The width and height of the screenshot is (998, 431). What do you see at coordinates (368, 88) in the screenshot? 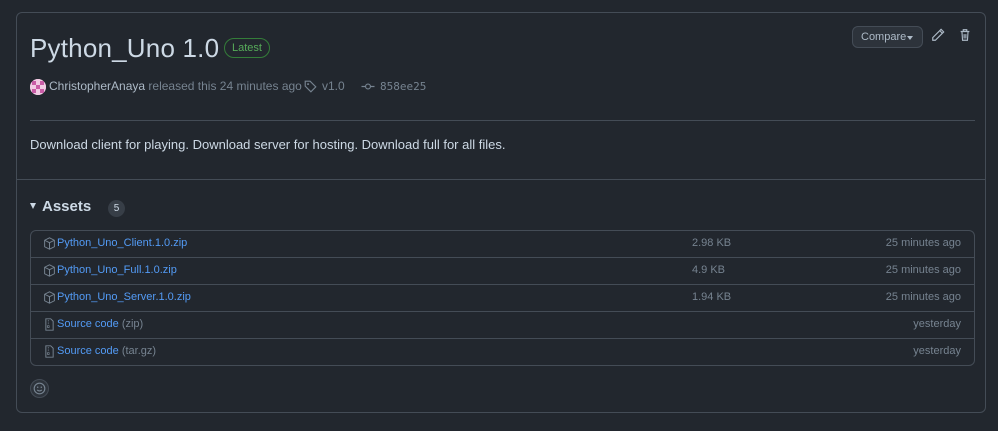
I see `commit-icon` at bounding box center [368, 88].